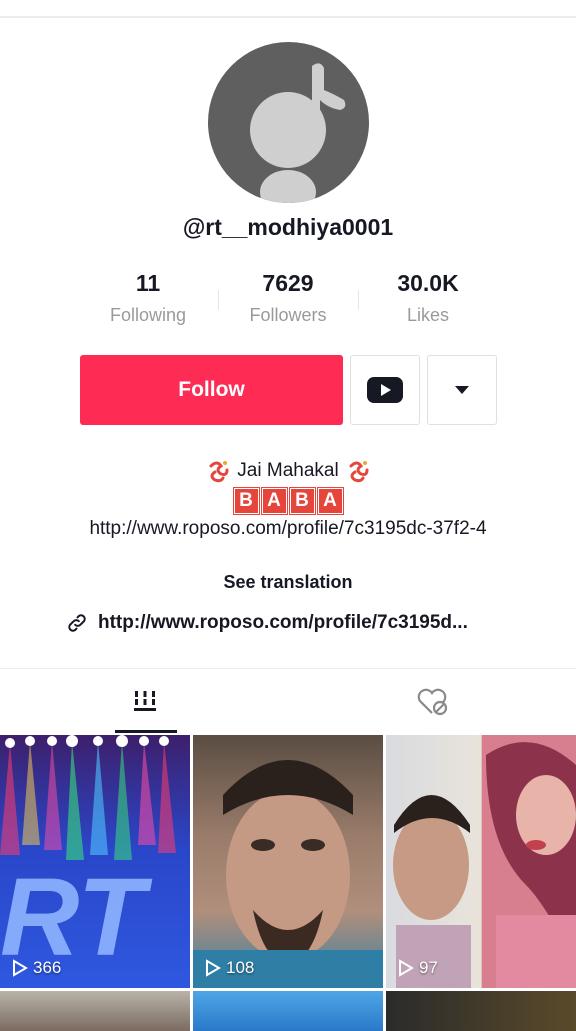  Describe the element at coordinates (148, 298) in the screenshot. I see `stat-following: 11 Following` at that location.